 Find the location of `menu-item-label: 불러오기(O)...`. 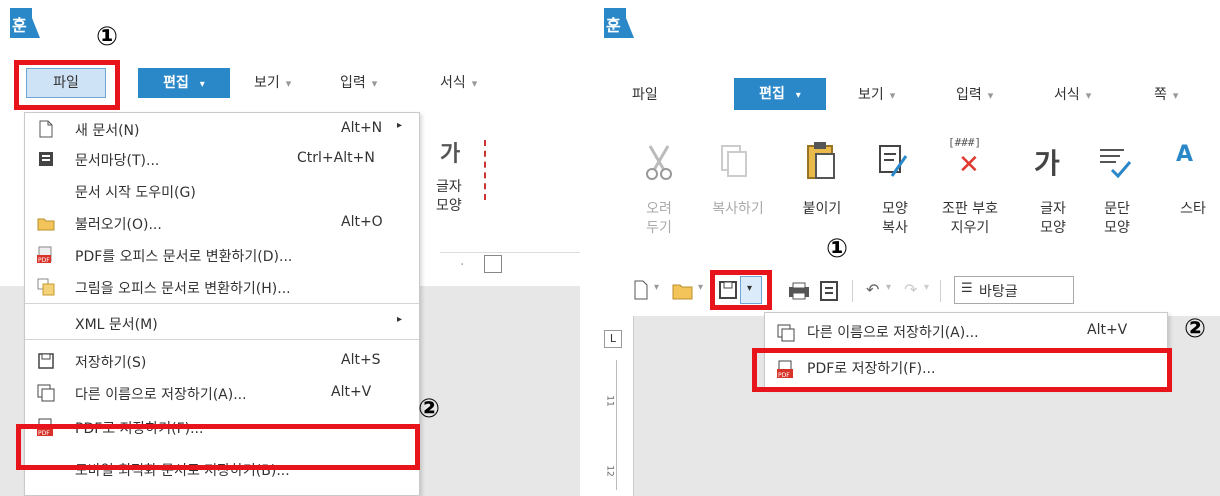

menu-item-label: 불러오기(O)... is located at coordinates (118, 225).